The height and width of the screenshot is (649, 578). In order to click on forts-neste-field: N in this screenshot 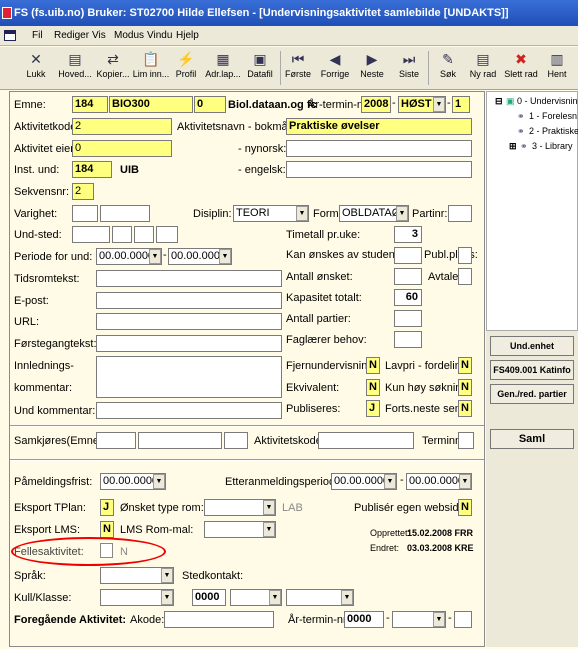, I will do `click(465, 408)`.